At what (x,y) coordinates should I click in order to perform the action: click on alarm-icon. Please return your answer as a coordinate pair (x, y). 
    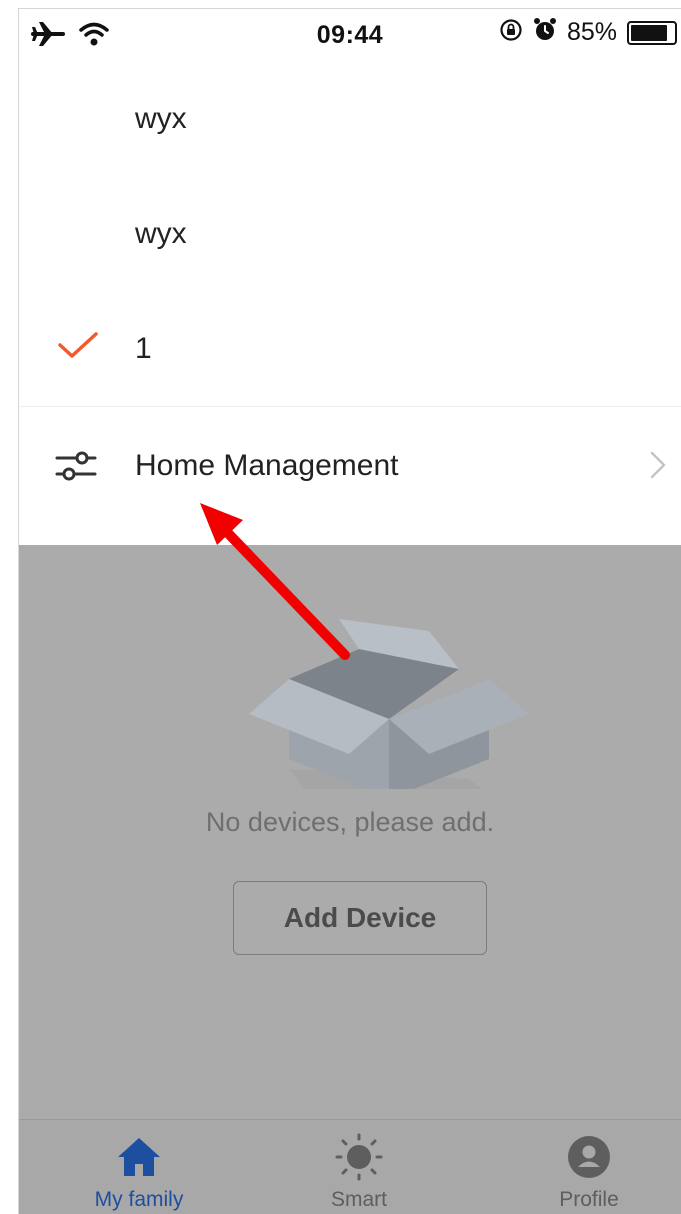
    Looking at the image, I should click on (545, 32).